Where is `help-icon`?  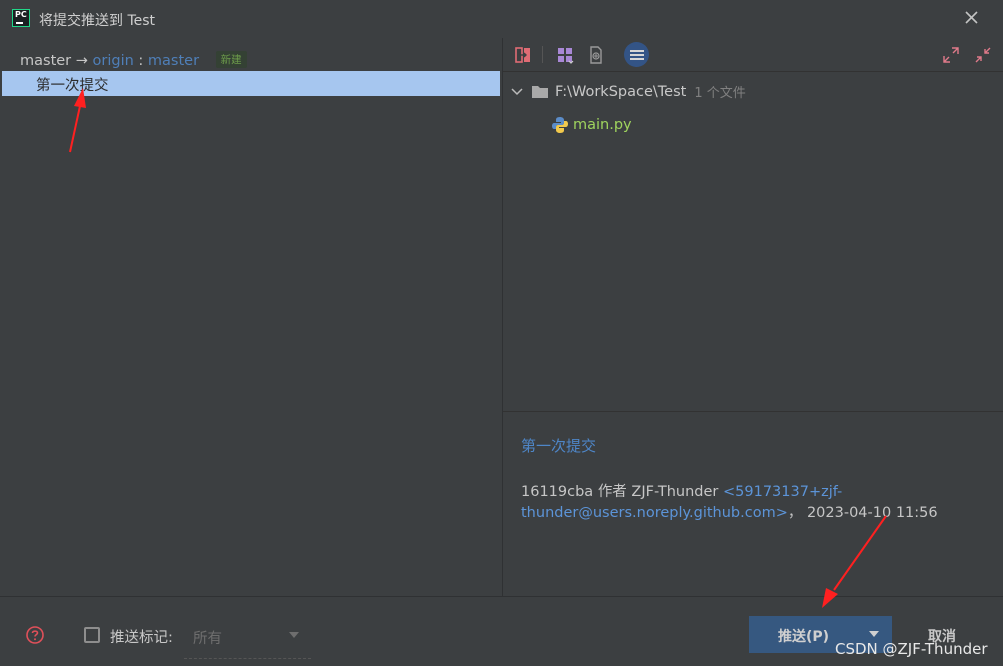 help-icon is located at coordinates (35, 635).